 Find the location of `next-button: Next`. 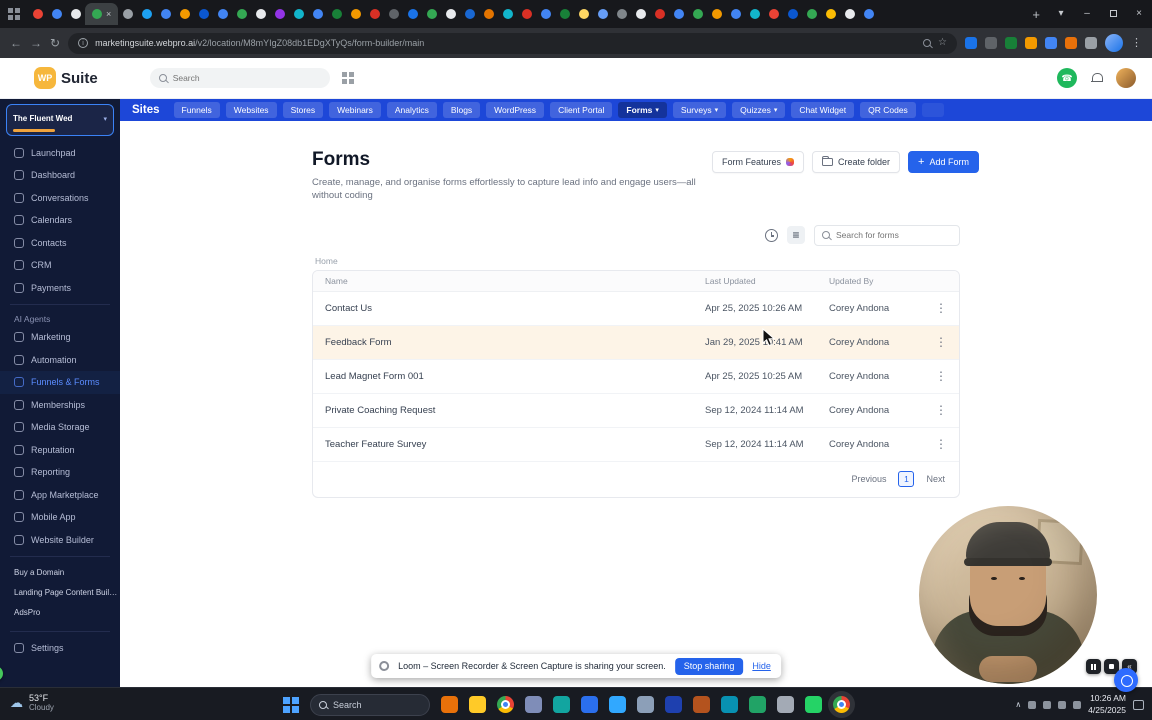

next-button: Next is located at coordinates (935, 479).